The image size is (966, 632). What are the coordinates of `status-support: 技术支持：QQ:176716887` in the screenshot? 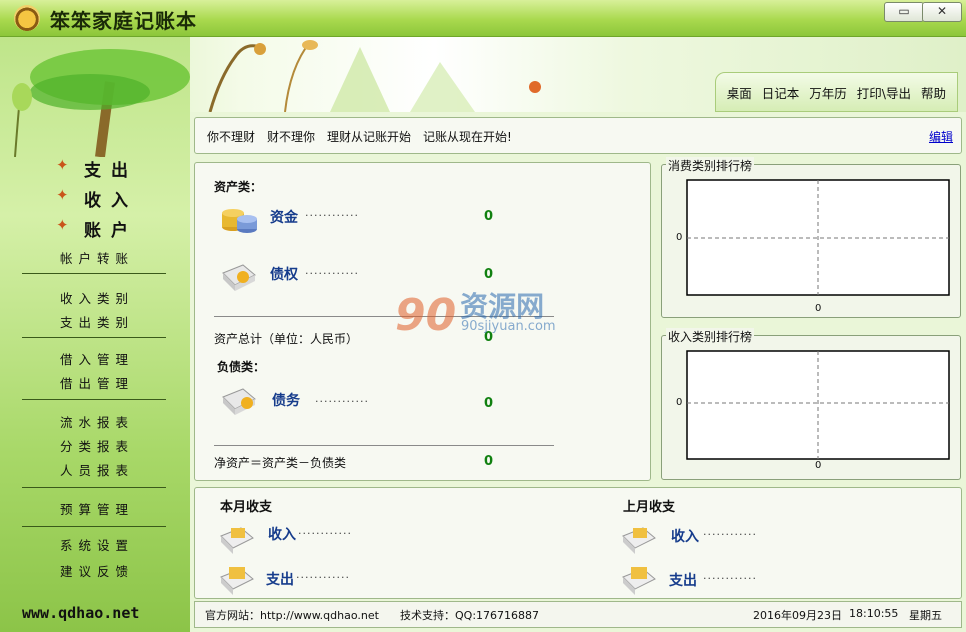 It's located at (470, 615).